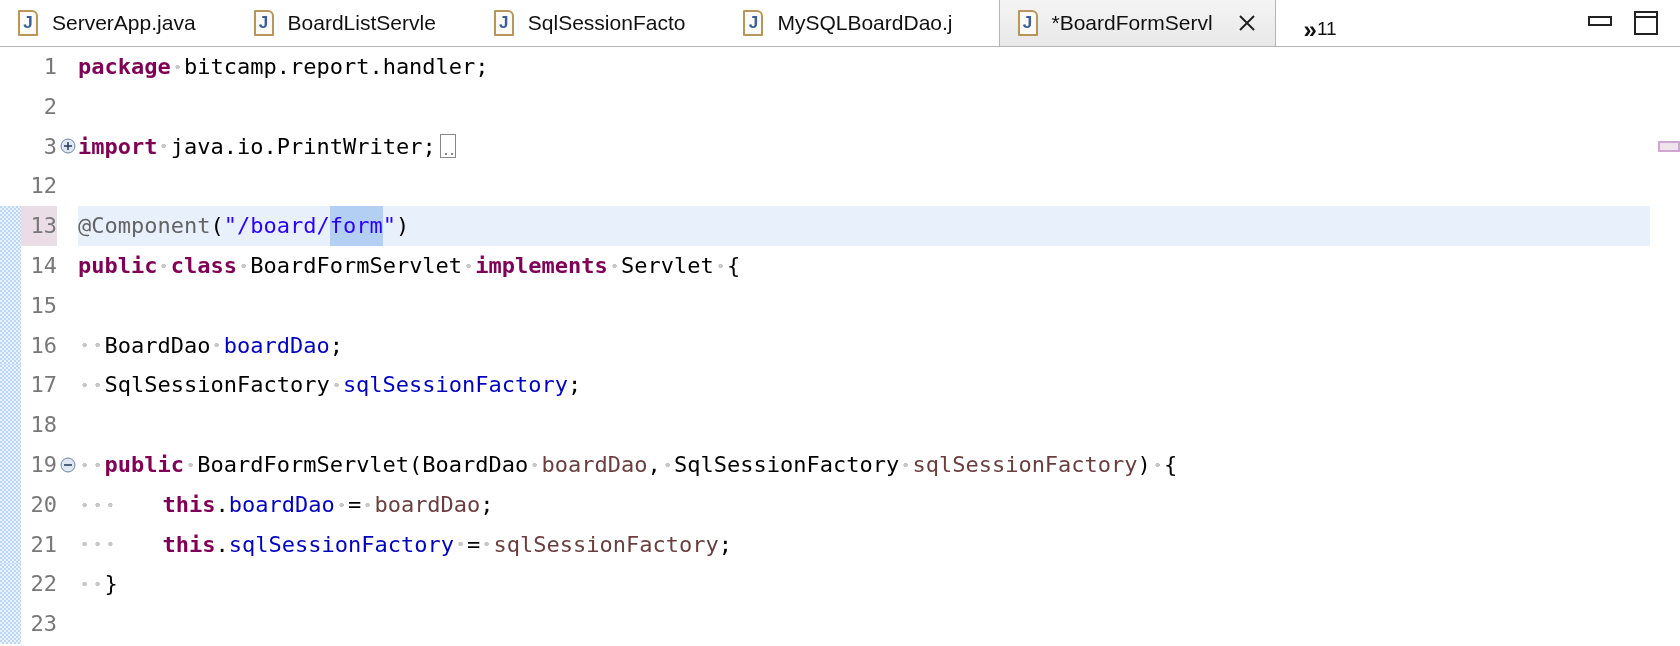 Image resolution: width=1680 pixels, height=646 pixels. I want to click on line-number: 14, so click(43, 266).